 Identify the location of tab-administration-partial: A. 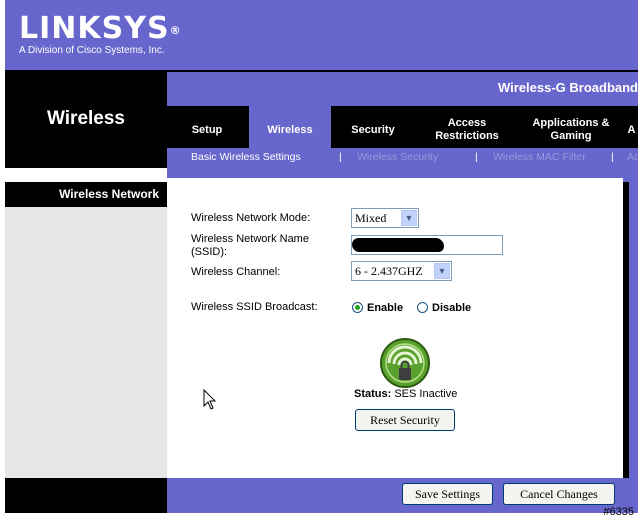
(631, 127).